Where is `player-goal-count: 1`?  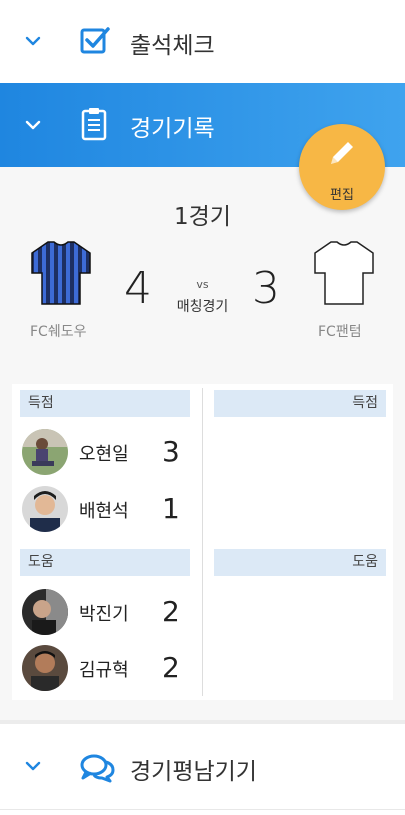
player-goal-count: 1 is located at coordinates (171, 508).